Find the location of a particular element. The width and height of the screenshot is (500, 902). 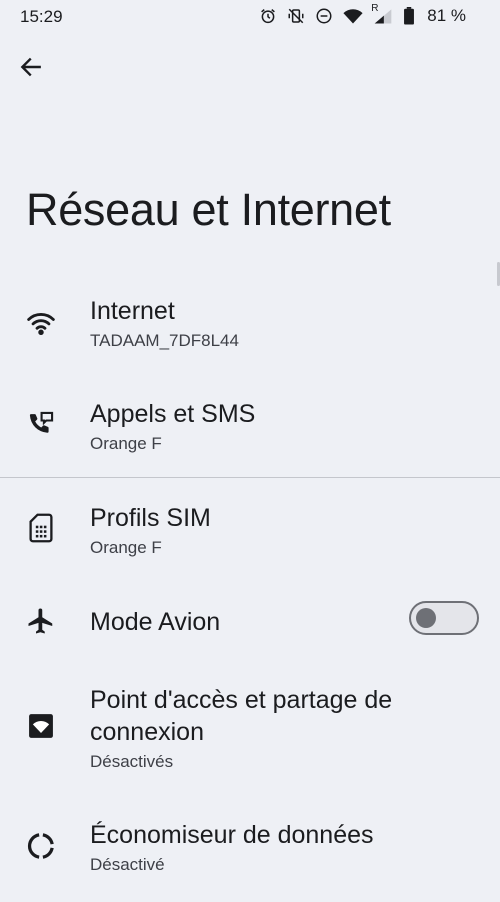

back-button is located at coordinates (31, 69).